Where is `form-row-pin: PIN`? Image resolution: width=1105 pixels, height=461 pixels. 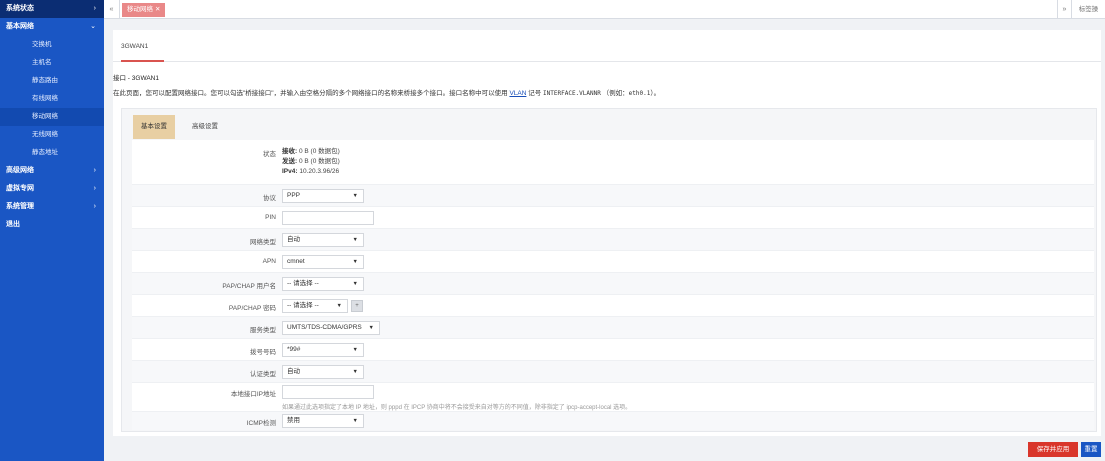
form-row-pin: PIN is located at coordinates (613, 218).